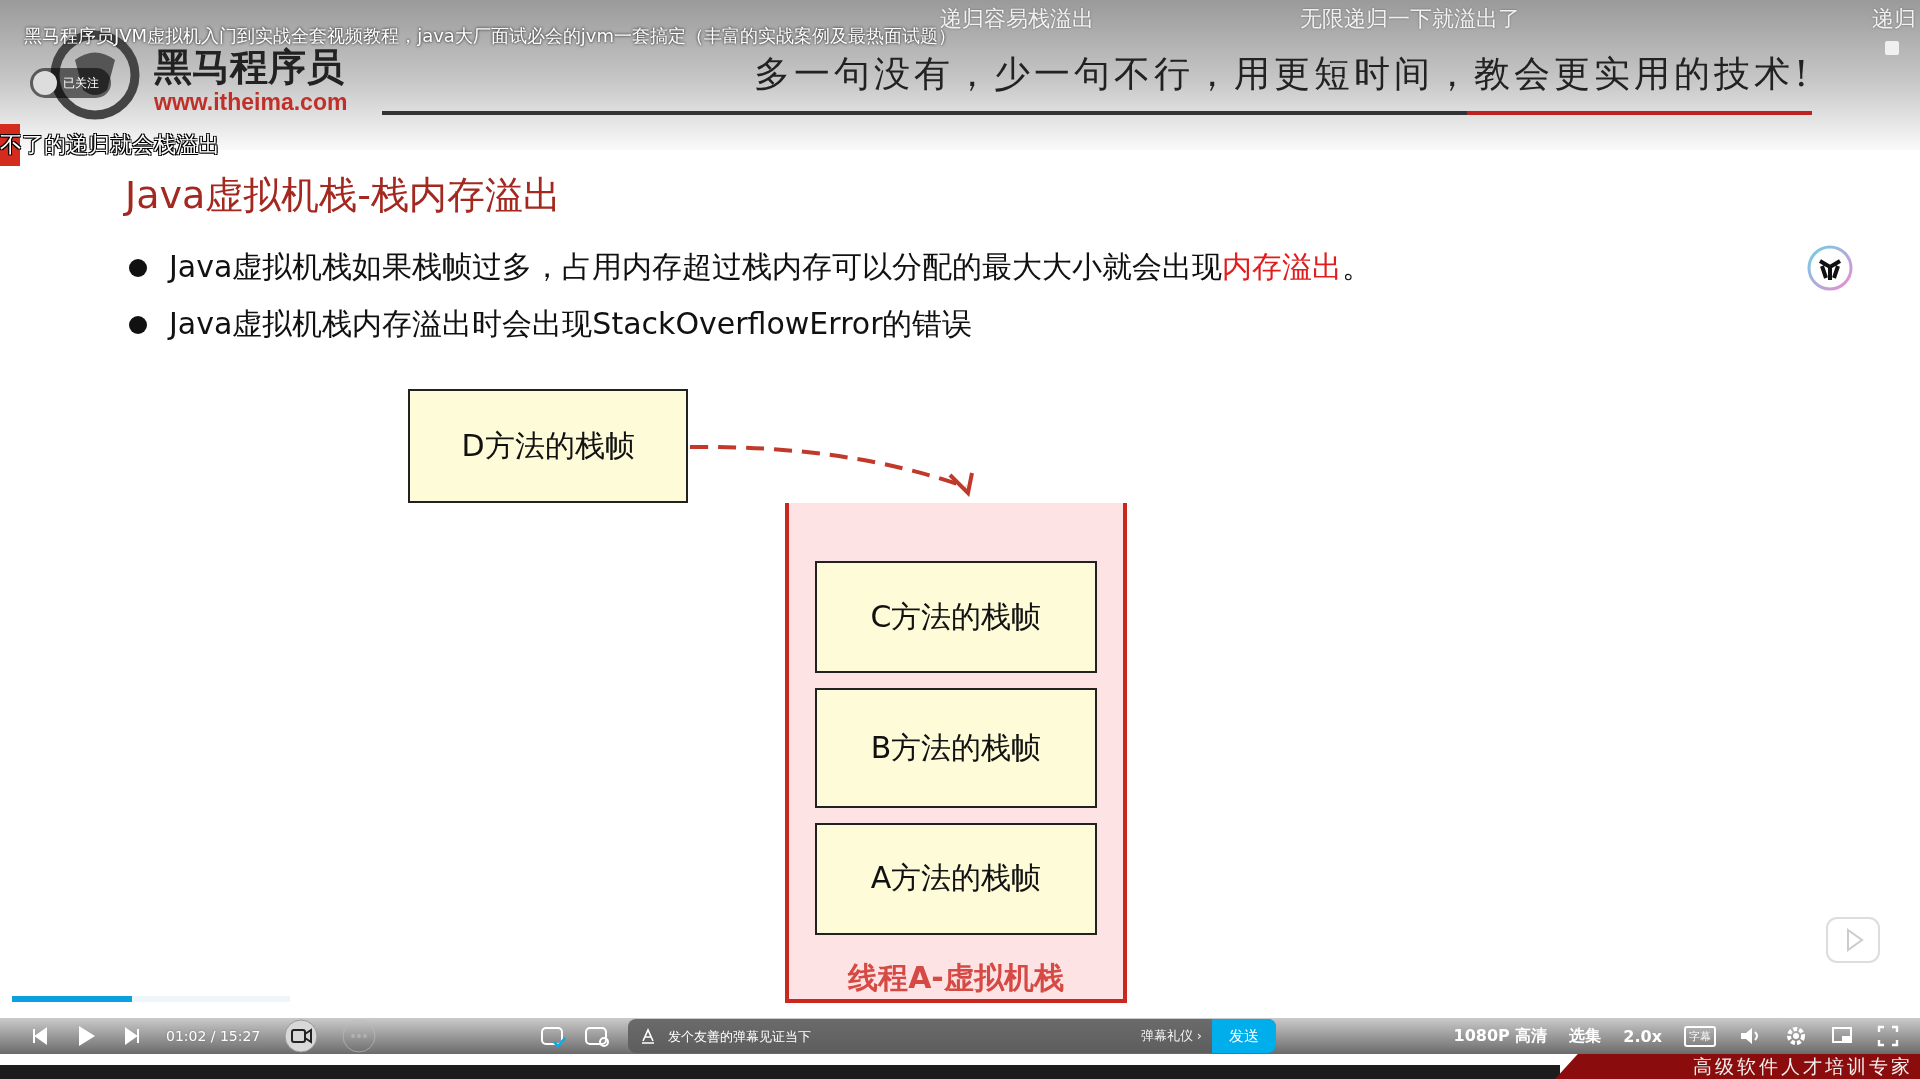  What do you see at coordinates (956, 748) in the screenshot?
I see `stack-frame: B方法的栈帧` at bounding box center [956, 748].